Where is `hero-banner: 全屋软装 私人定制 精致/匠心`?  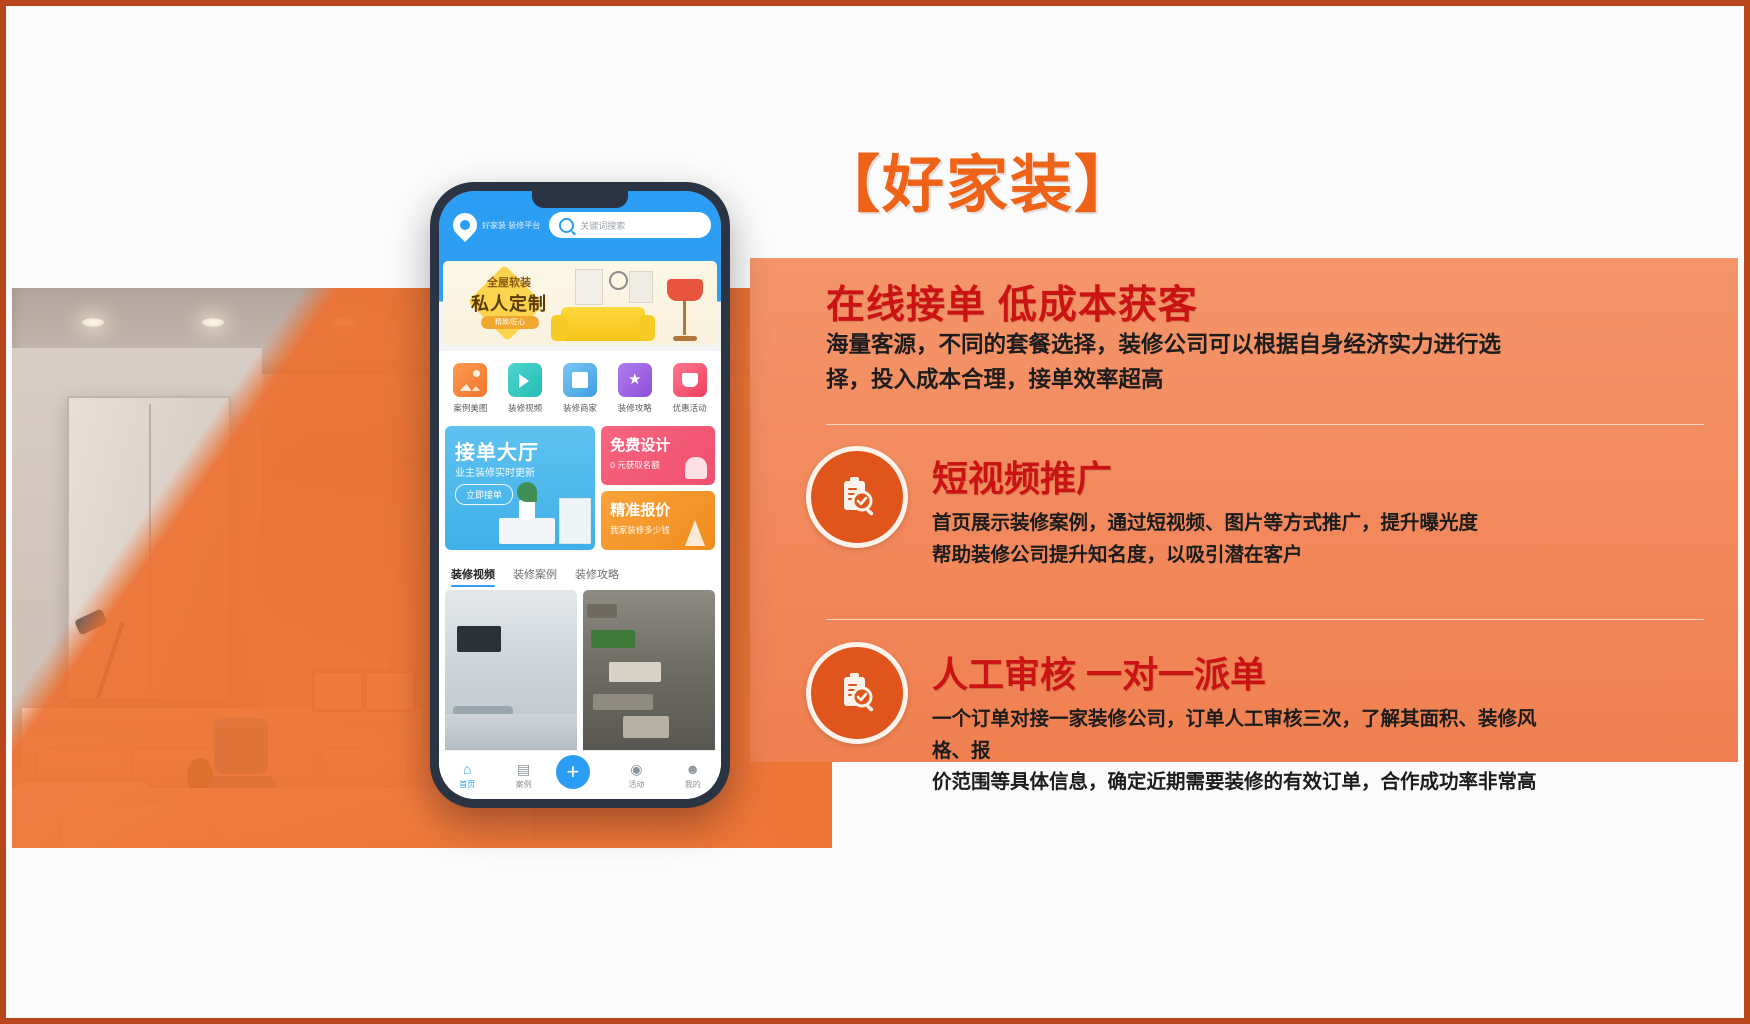 hero-banner: 全屋软装 私人定制 精致/匠心 is located at coordinates (580, 305).